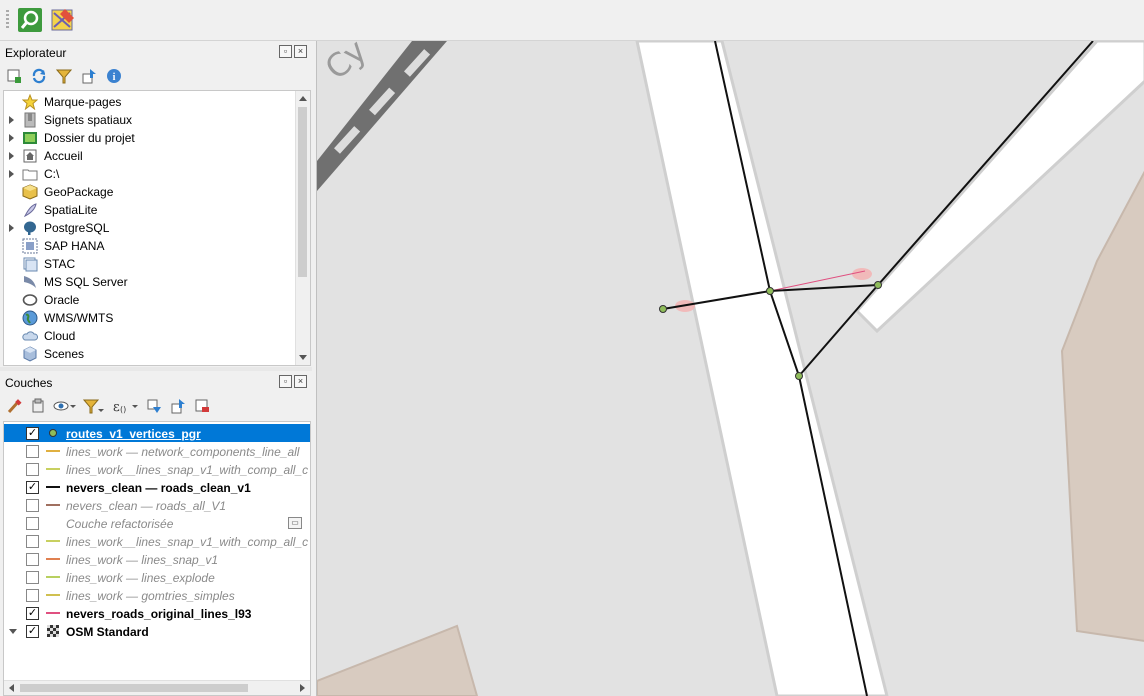 The height and width of the screenshot is (696, 1144). What do you see at coordinates (157, 300) in the screenshot?
I see `explorer-item: Oracle` at bounding box center [157, 300].